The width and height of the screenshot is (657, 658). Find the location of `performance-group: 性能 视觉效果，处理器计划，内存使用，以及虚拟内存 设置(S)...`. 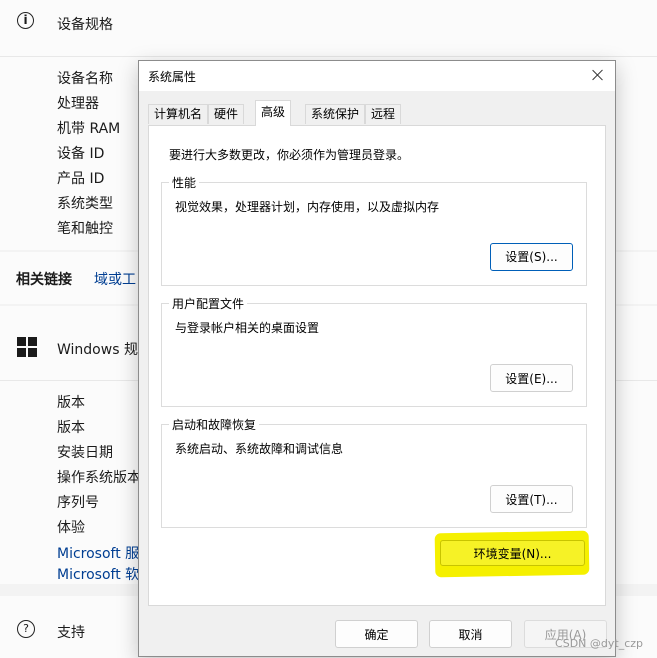

performance-group: 性能 视觉效果，处理器计划，内存使用，以及虚拟内存 设置(S)... is located at coordinates (374, 230).